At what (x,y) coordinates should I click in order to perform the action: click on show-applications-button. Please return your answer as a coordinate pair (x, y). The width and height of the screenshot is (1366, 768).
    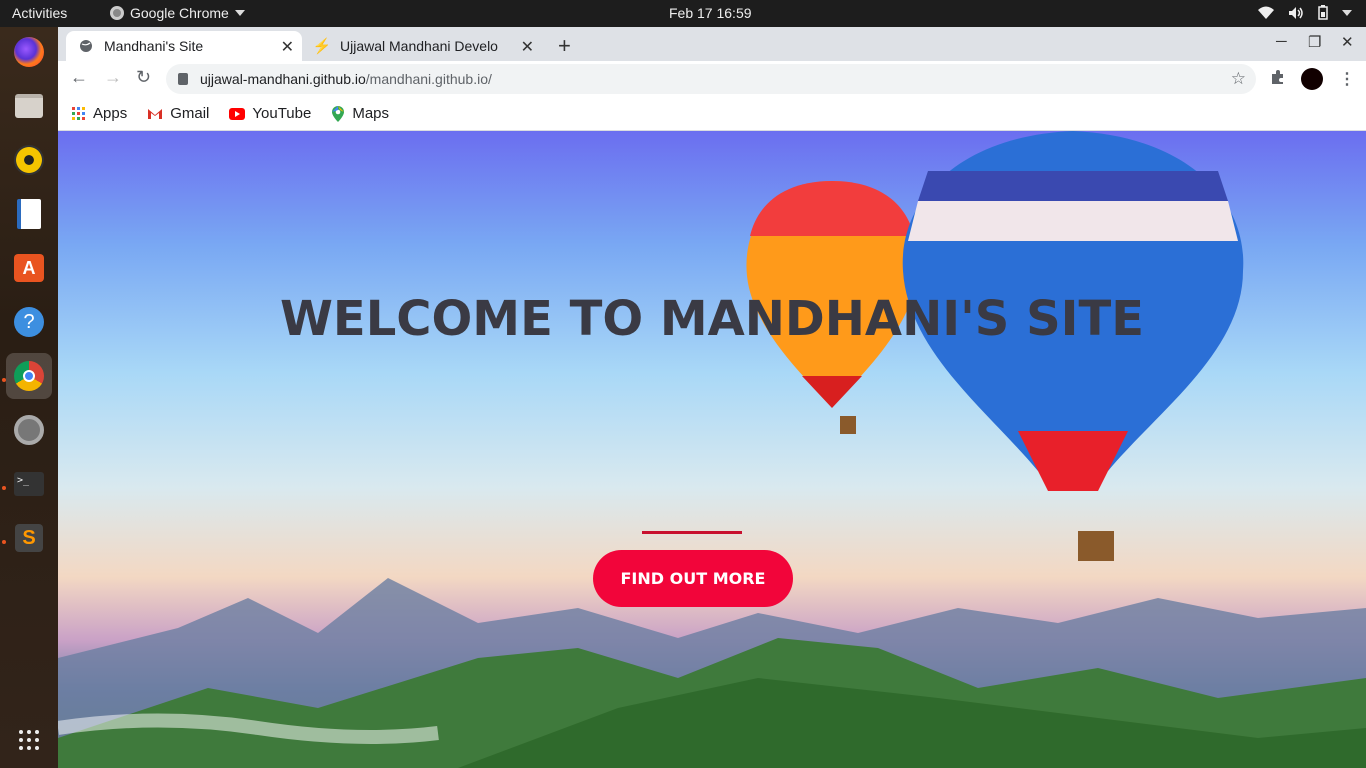
    Looking at the image, I should click on (29, 740).